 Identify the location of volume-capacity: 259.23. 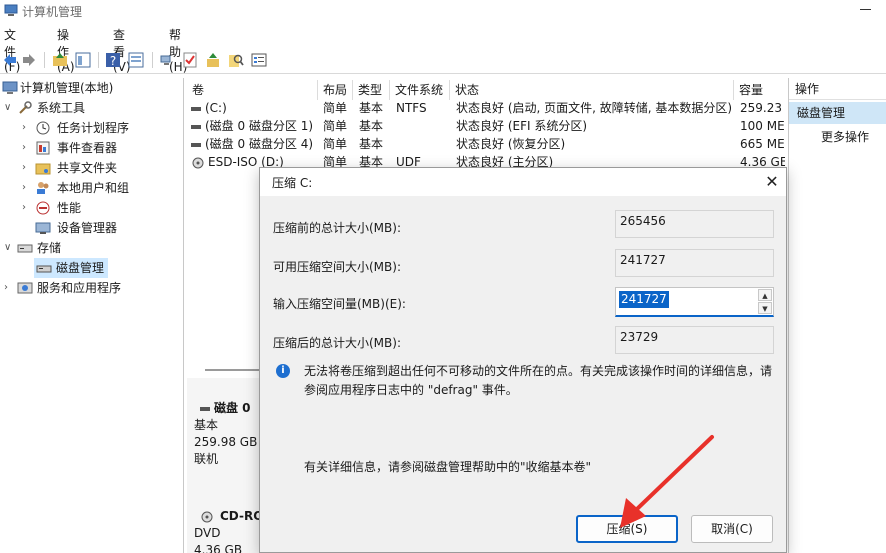
(761, 108).